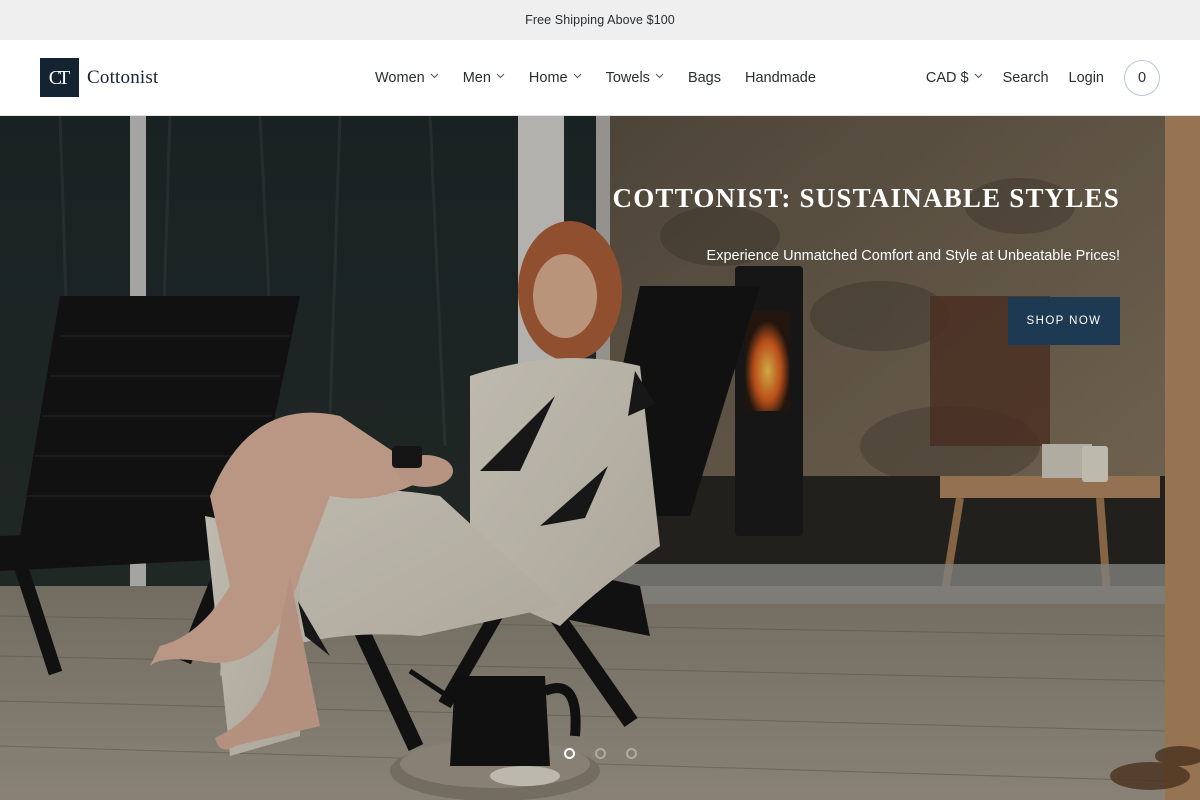  What do you see at coordinates (595, 78) in the screenshot?
I see `main-nav: Women Men Home Towels Bags Handmade` at bounding box center [595, 78].